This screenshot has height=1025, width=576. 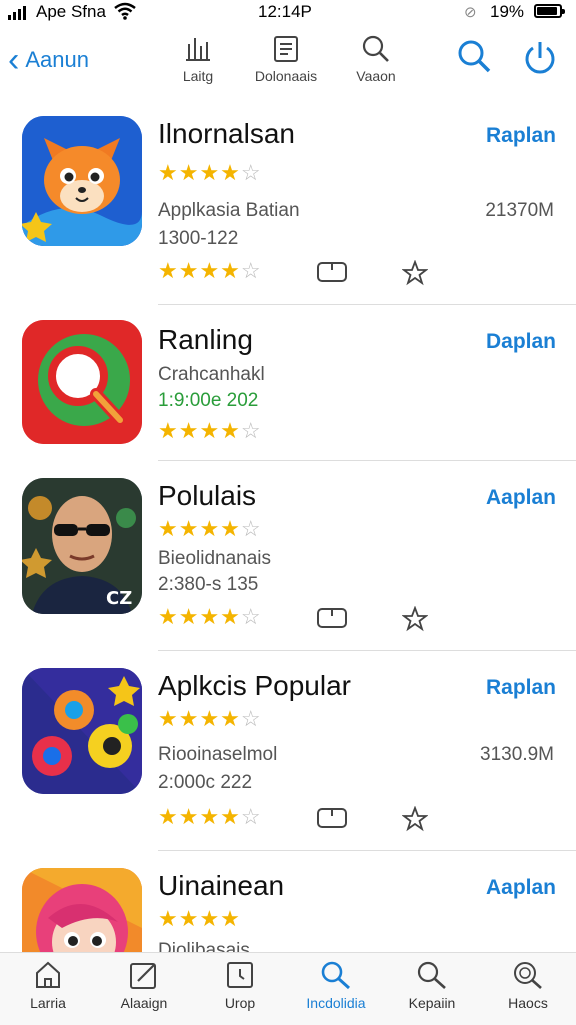 What do you see at coordinates (286, 51) in the screenshot?
I see `list-icon` at bounding box center [286, 51].